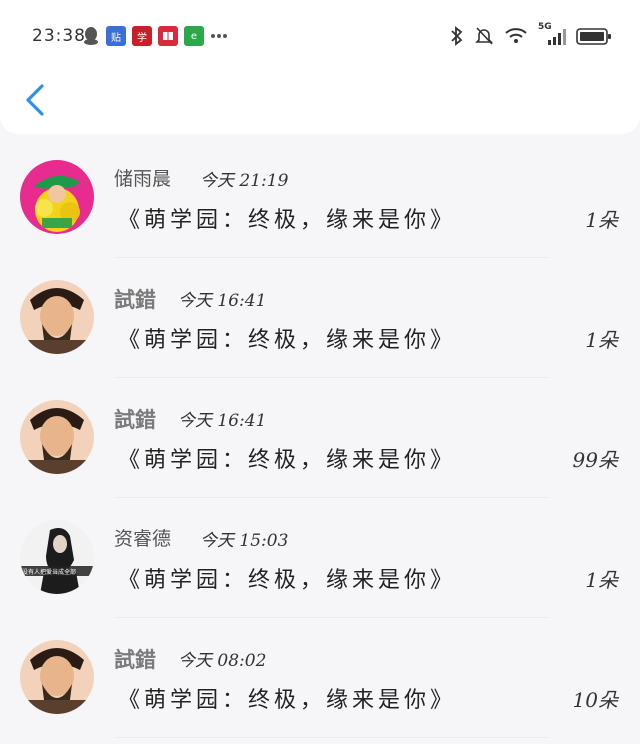 Image resolution: width=640 pixels, height=744 pixels. What do you see at coordinates (155, 36) in the screenshot?
I see `notification-icons: 贴 学 e` at bounding box center [155, 36].